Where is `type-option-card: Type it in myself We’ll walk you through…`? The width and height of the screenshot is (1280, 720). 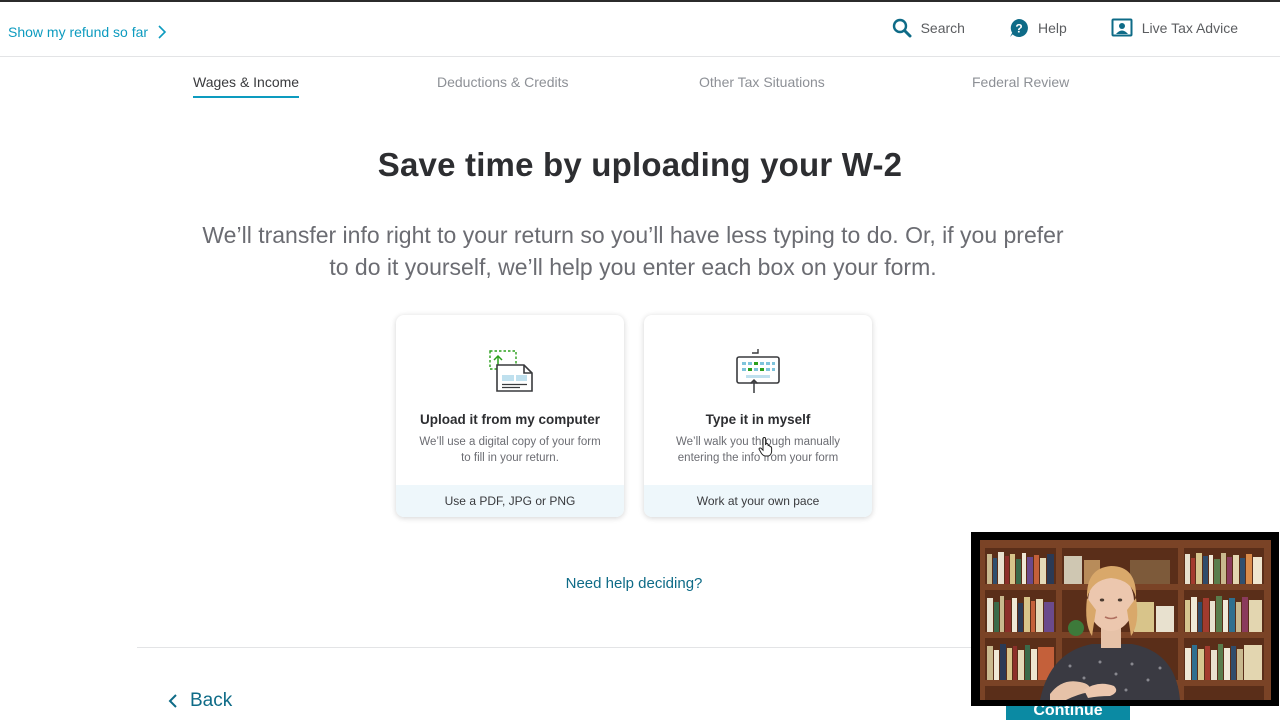 type-option-card: Type it in myself We’ll walk you through… is located at coordinates (758, 416).